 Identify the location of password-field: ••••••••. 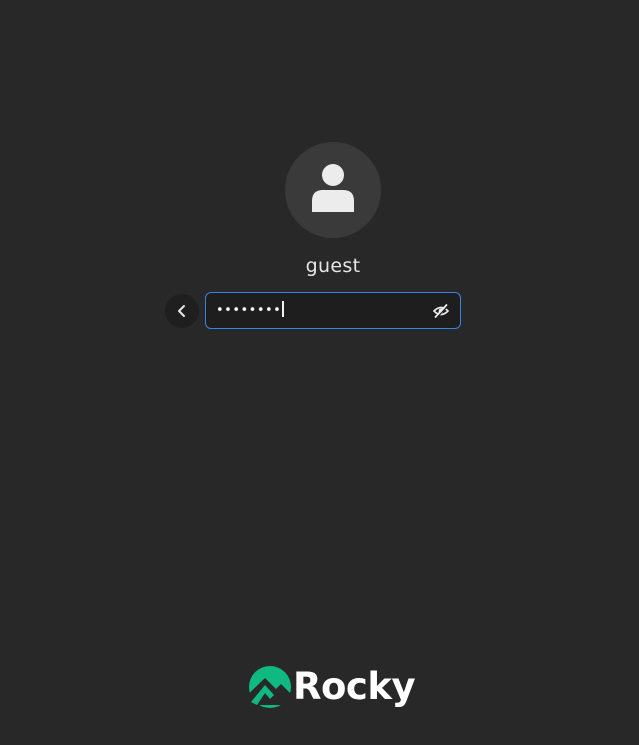
(333, 310).